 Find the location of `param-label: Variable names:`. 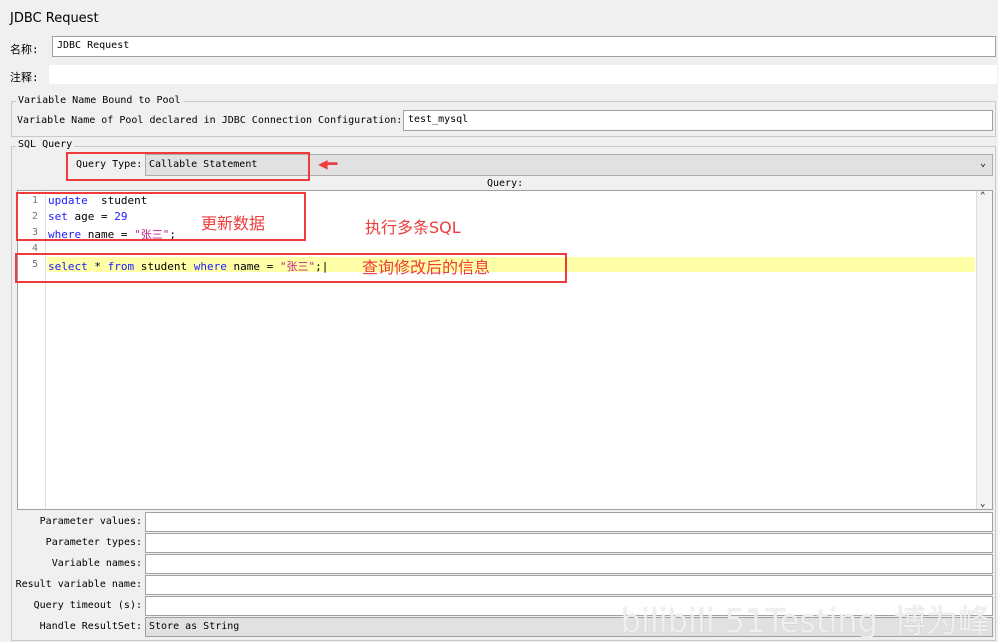

param-label: Variable names: is located at coordinates (96, 563).